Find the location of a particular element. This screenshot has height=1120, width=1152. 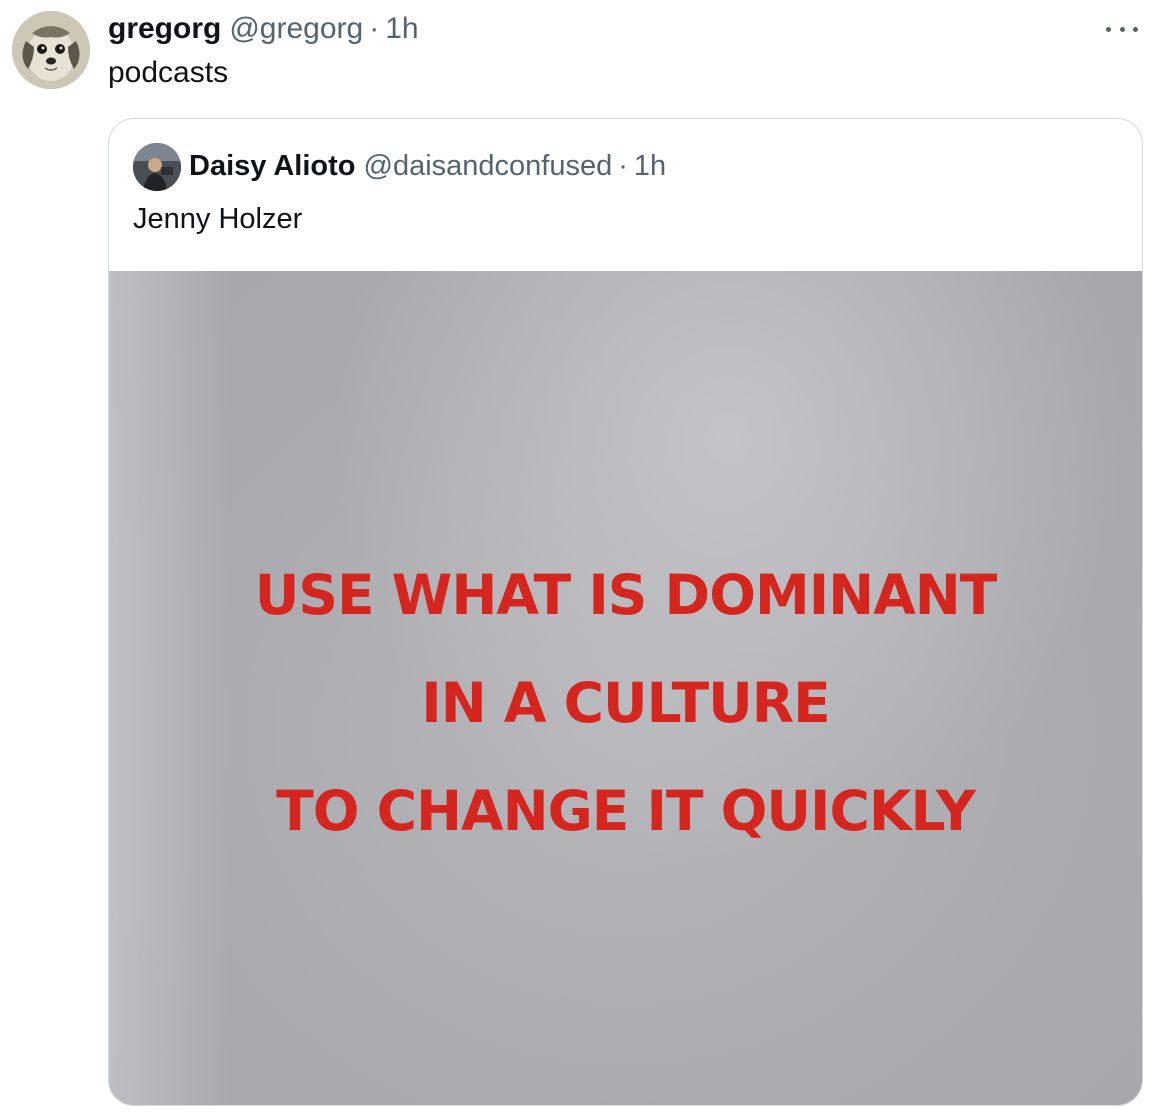

author-handle: @gregorg is located at coordinates (296, 29).